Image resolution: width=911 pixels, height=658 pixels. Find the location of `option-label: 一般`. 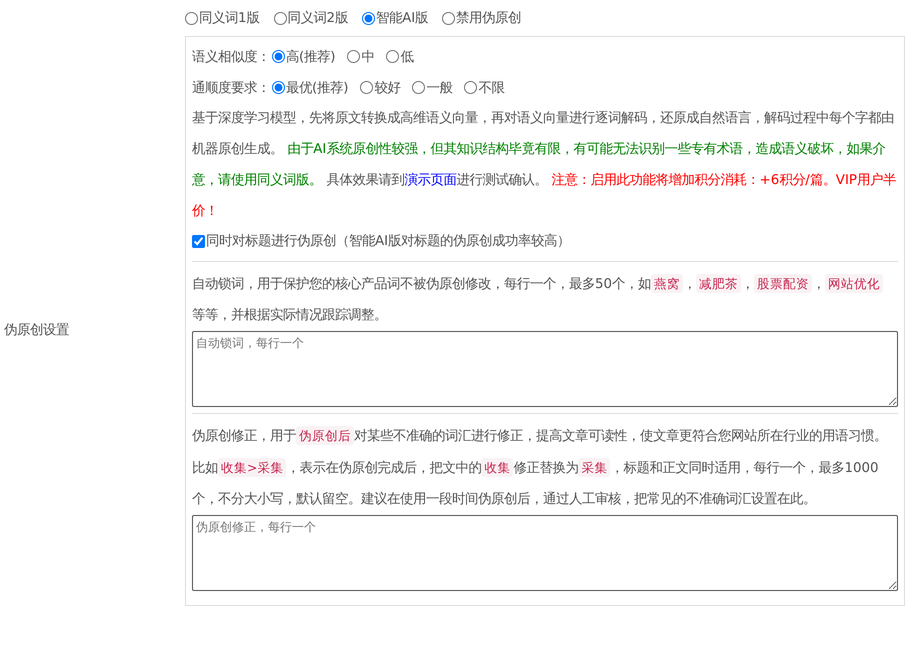

option-label: 一般 is located at coordinates (439, 87).